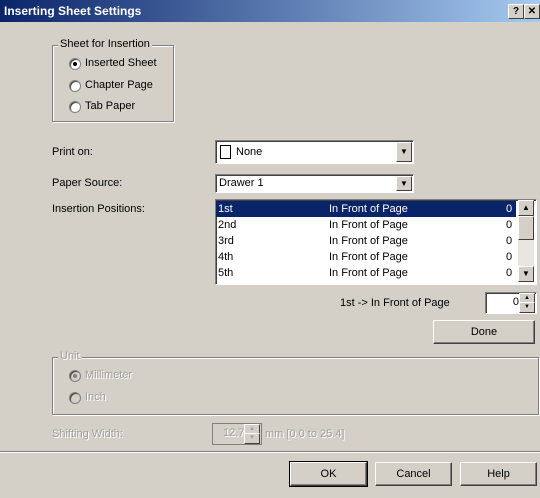  I want to click on help-icon: ?, so click(516, 11).